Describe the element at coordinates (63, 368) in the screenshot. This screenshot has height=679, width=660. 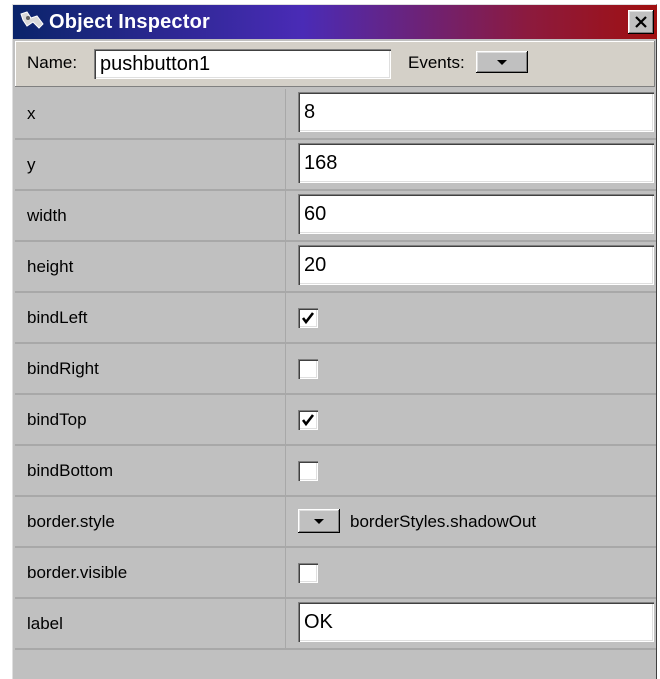
I see `property-name: bindRight` at that location.